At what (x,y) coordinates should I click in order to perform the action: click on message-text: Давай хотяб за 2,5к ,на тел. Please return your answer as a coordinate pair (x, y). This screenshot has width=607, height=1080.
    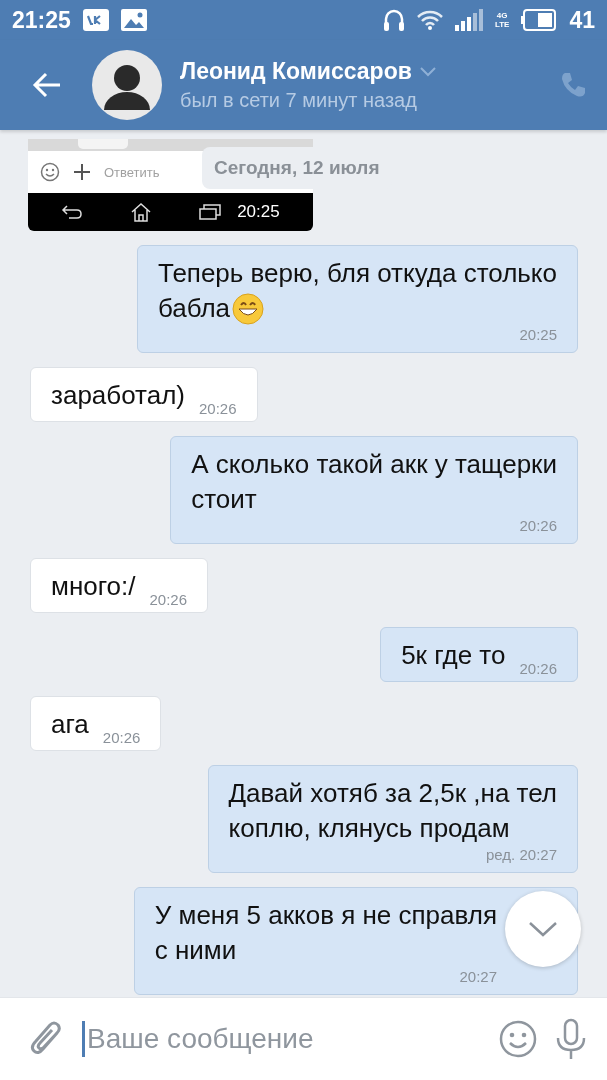
    Looking at the image, I should click on (392, 793).